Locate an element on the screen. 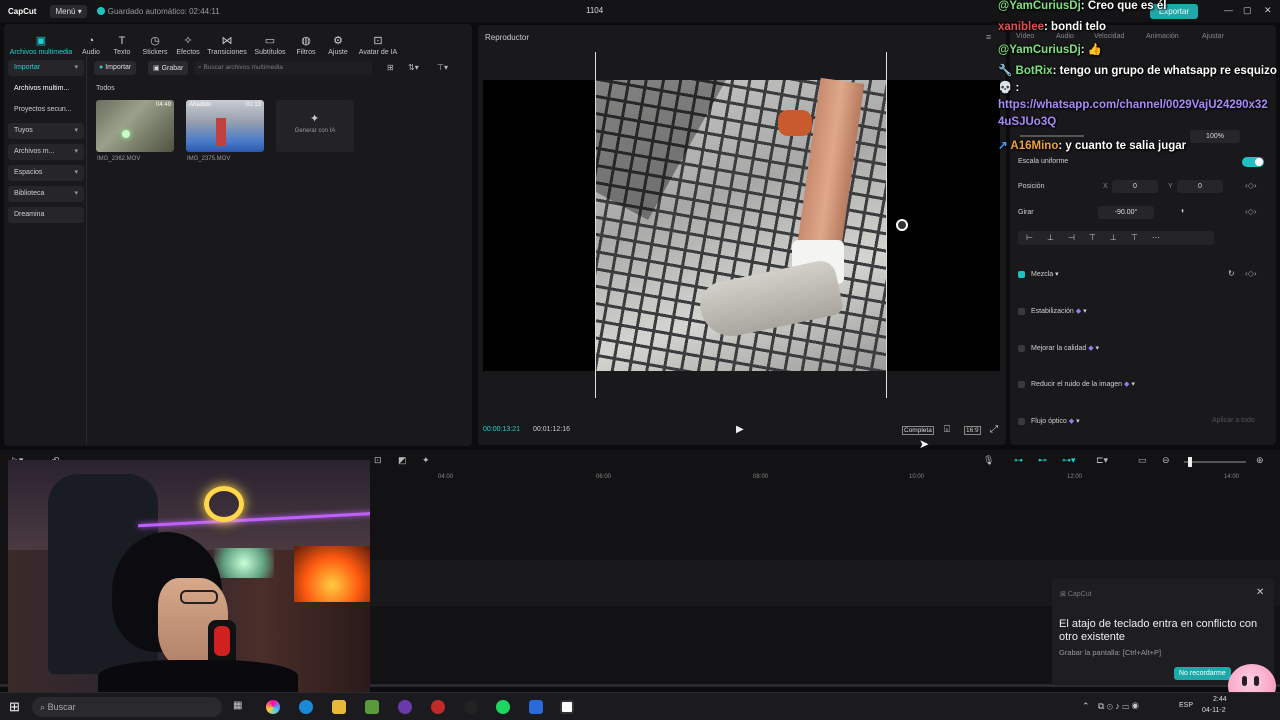 The width and height of the screenshot is (1280, 720). sort-icon: ⇅▾ is located at coordinates (413, 67).